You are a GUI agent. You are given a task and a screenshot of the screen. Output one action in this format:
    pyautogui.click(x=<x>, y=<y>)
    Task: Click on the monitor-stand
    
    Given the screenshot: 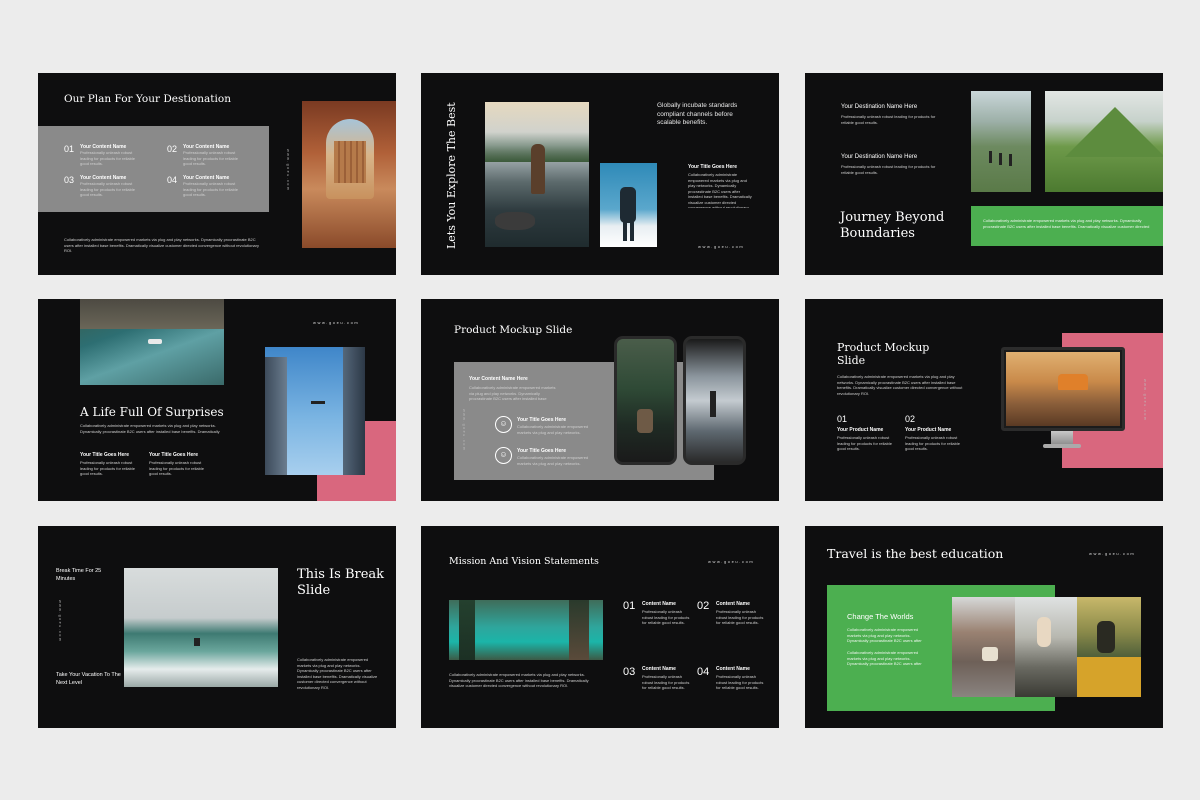 What is the action you would take?
    pyautogui.click(x=1062, y=438)
    